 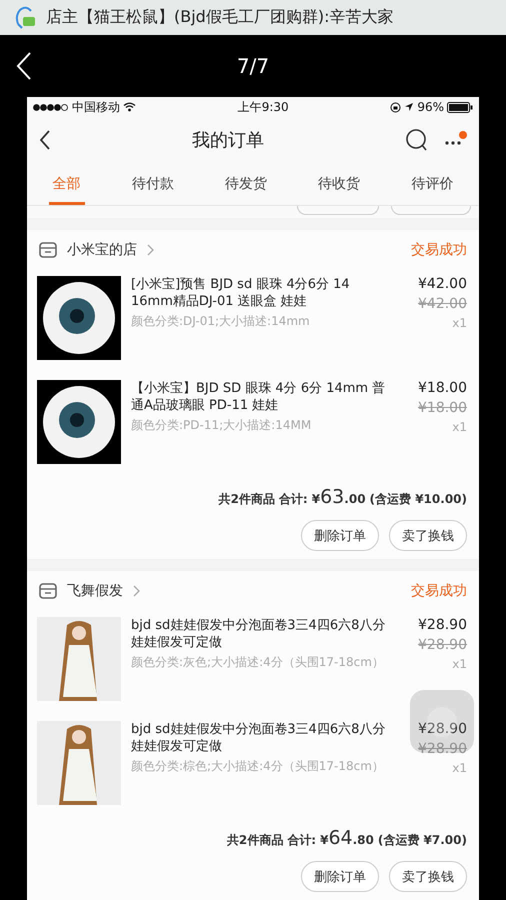 What do you see at coordinates (442, 284) in the screenshot?
I see `price: ¥42.00` at bounding box center [442, 284].